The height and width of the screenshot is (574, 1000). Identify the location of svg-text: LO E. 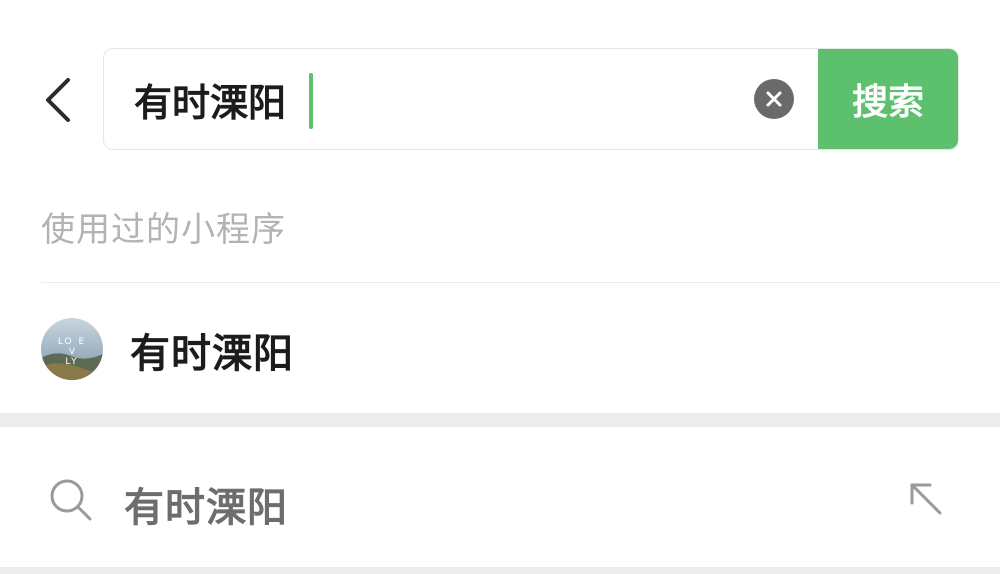
(72, 342).